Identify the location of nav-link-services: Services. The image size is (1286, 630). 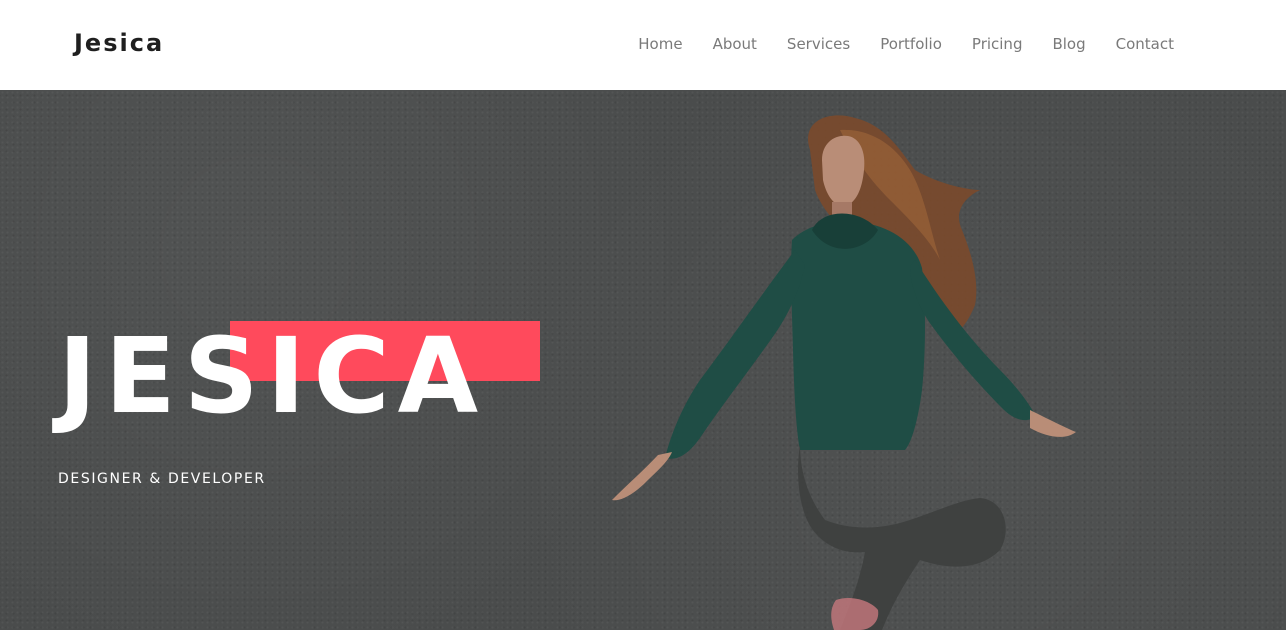
(818, 44).